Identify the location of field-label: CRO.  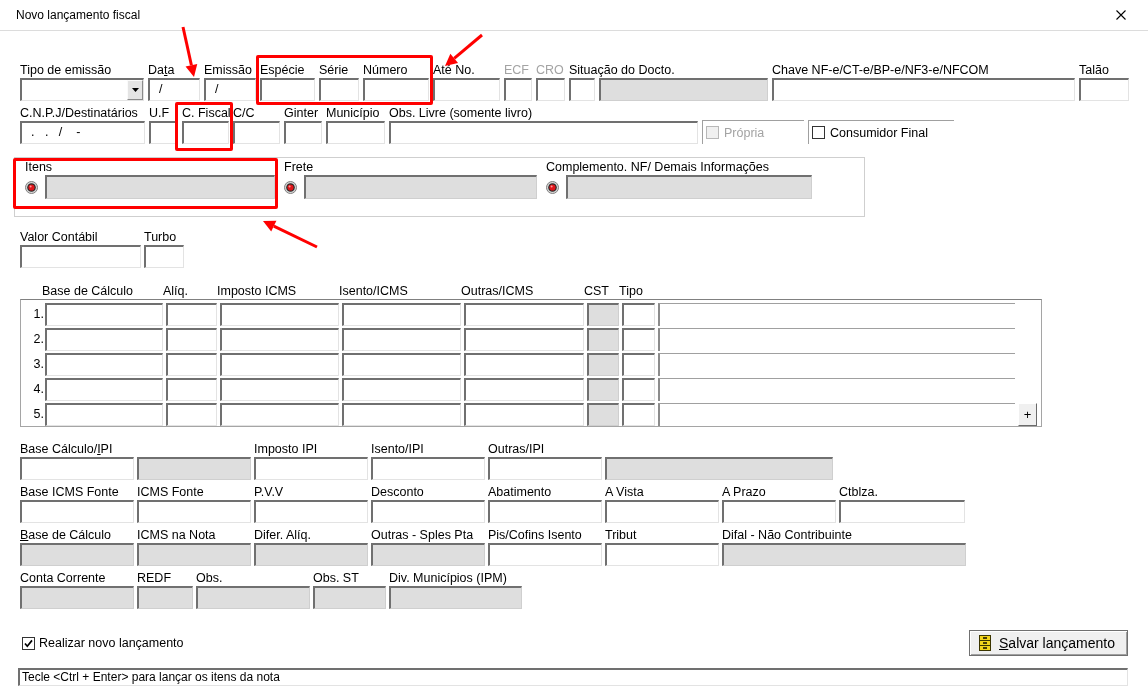
(550, 70).